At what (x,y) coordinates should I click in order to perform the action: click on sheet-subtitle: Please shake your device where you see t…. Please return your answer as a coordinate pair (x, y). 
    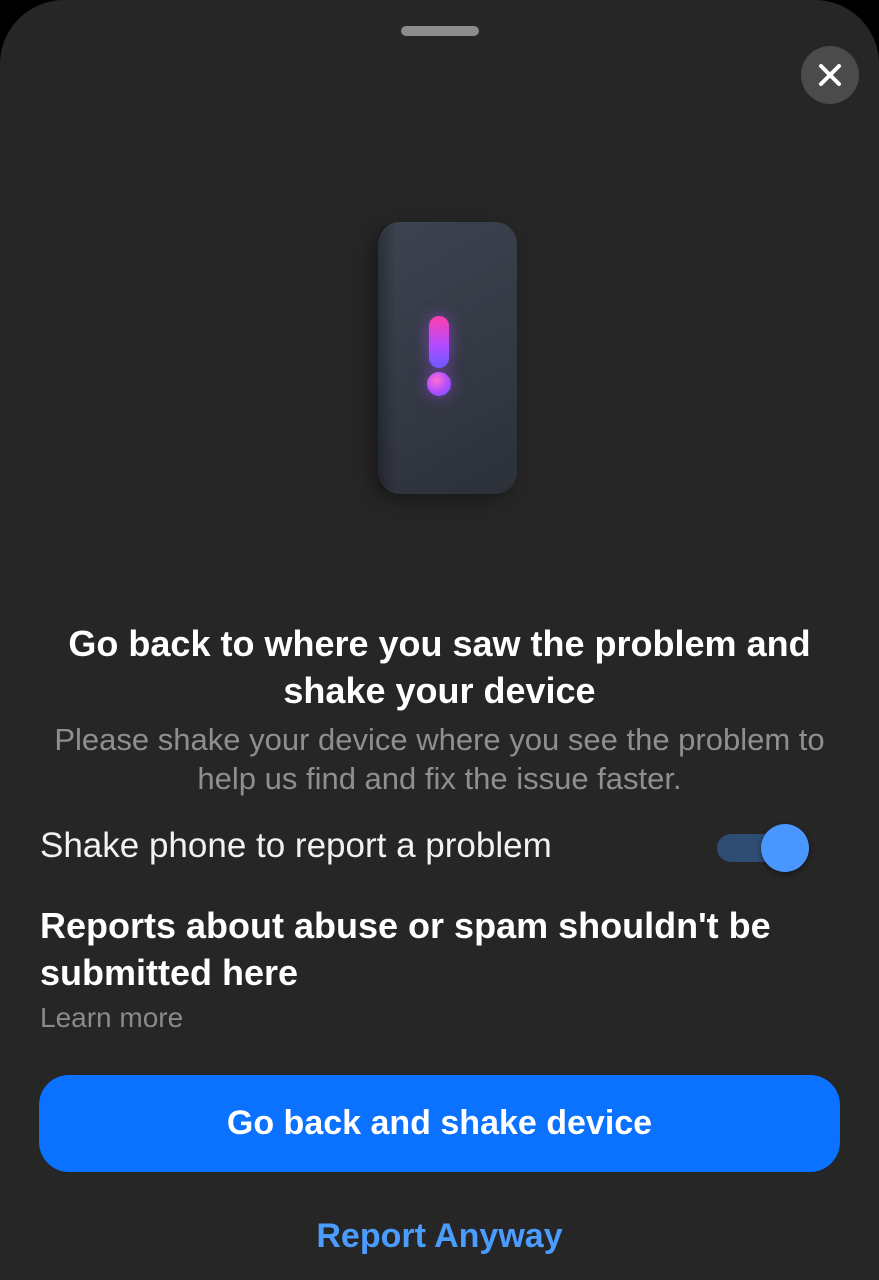
    Looking at the image, I should click on (439, 759).